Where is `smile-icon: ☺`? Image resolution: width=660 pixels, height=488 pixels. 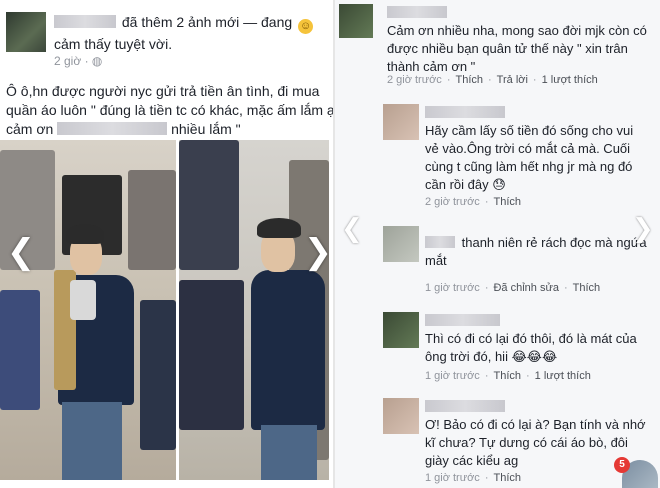
smile-icon: ☺ is located at coordinates (306, 26).